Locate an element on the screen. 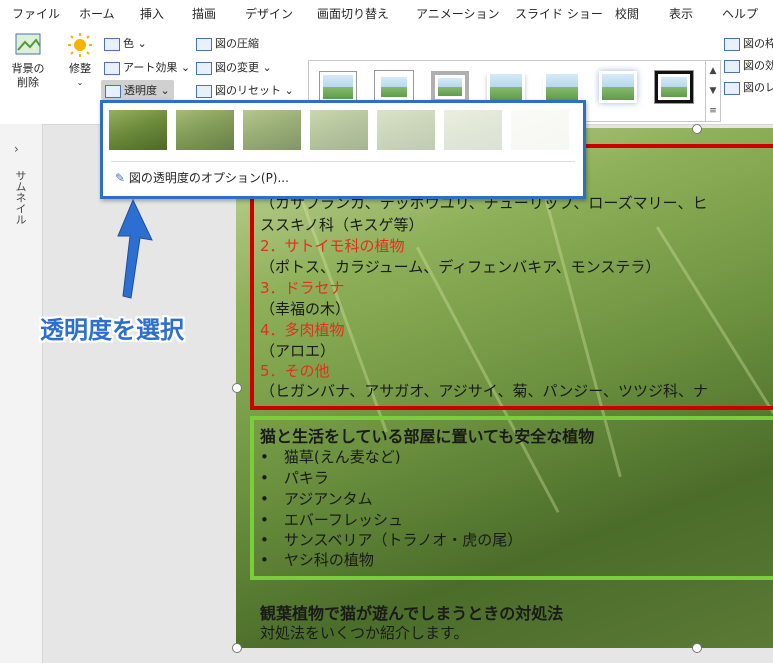 Image resolution: width=773 pixels, height=663 pixels. slide-heading-red: 2．サトイモ科の植物 is located at coordinates (332, 246).